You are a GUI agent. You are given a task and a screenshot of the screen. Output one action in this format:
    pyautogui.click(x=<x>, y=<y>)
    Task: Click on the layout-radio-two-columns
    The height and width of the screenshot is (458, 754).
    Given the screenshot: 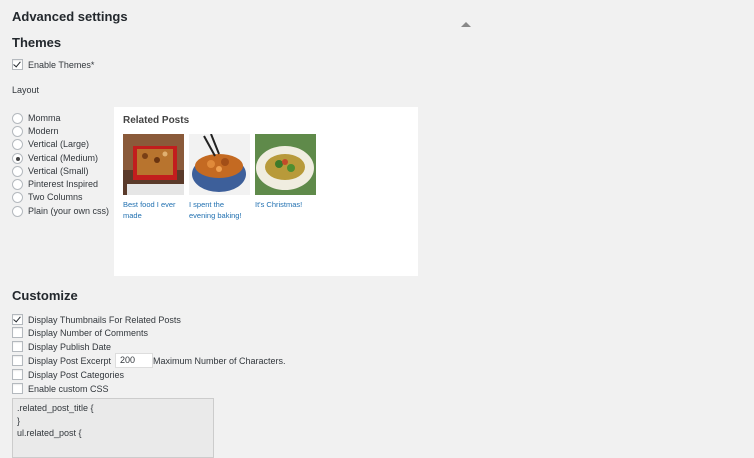 What is the action you would take?
    pyautogui.click(x=17, y=197)
    